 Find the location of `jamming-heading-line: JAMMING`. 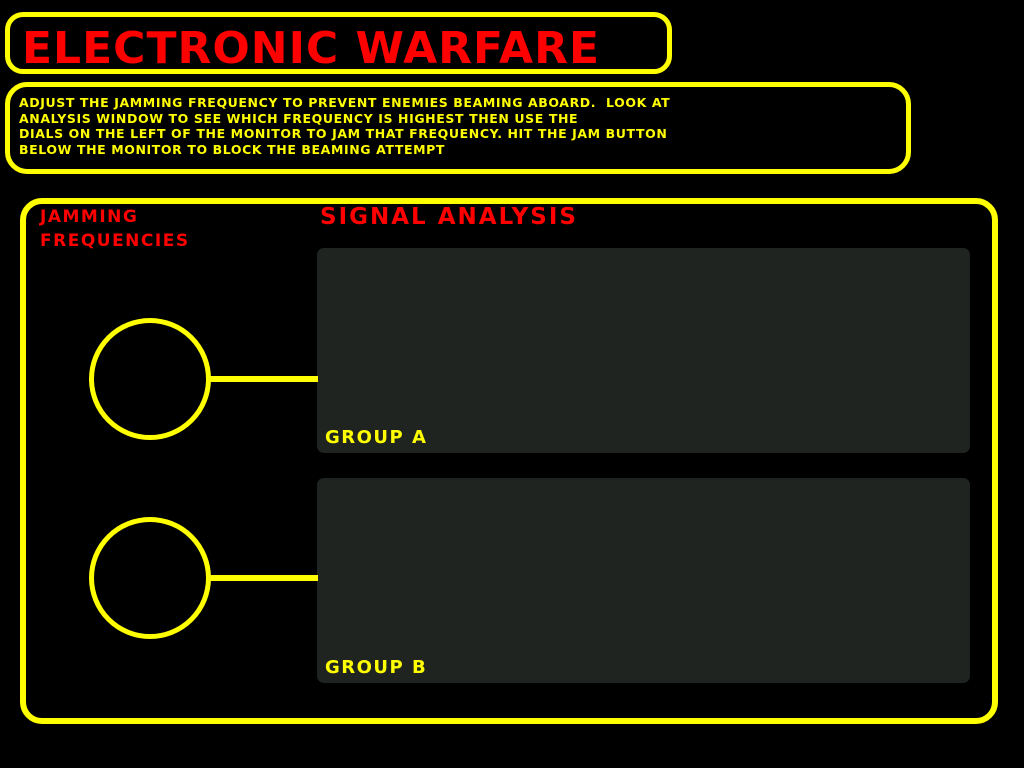

jamming-heading-line: JAMMING is located at coordinates (89, 217).